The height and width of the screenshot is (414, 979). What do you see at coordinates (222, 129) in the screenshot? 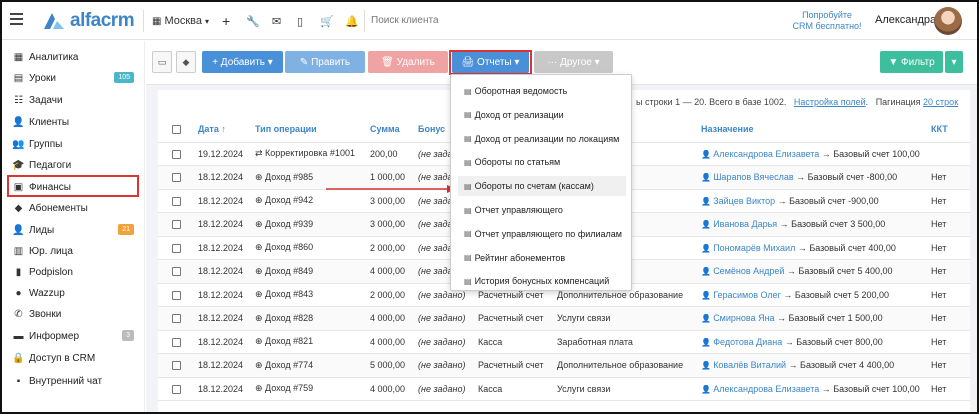
I see `column-header-date: Дата ↑` at bounding box center [222, 129].